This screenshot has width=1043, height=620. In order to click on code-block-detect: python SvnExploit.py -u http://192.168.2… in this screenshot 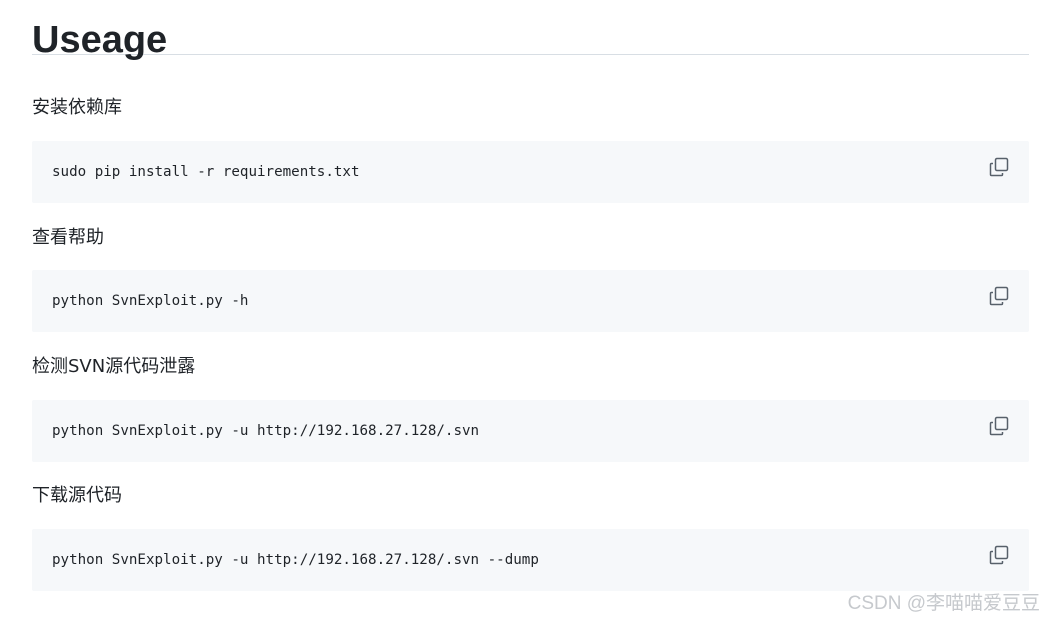, I will do `click(530, 431)`.